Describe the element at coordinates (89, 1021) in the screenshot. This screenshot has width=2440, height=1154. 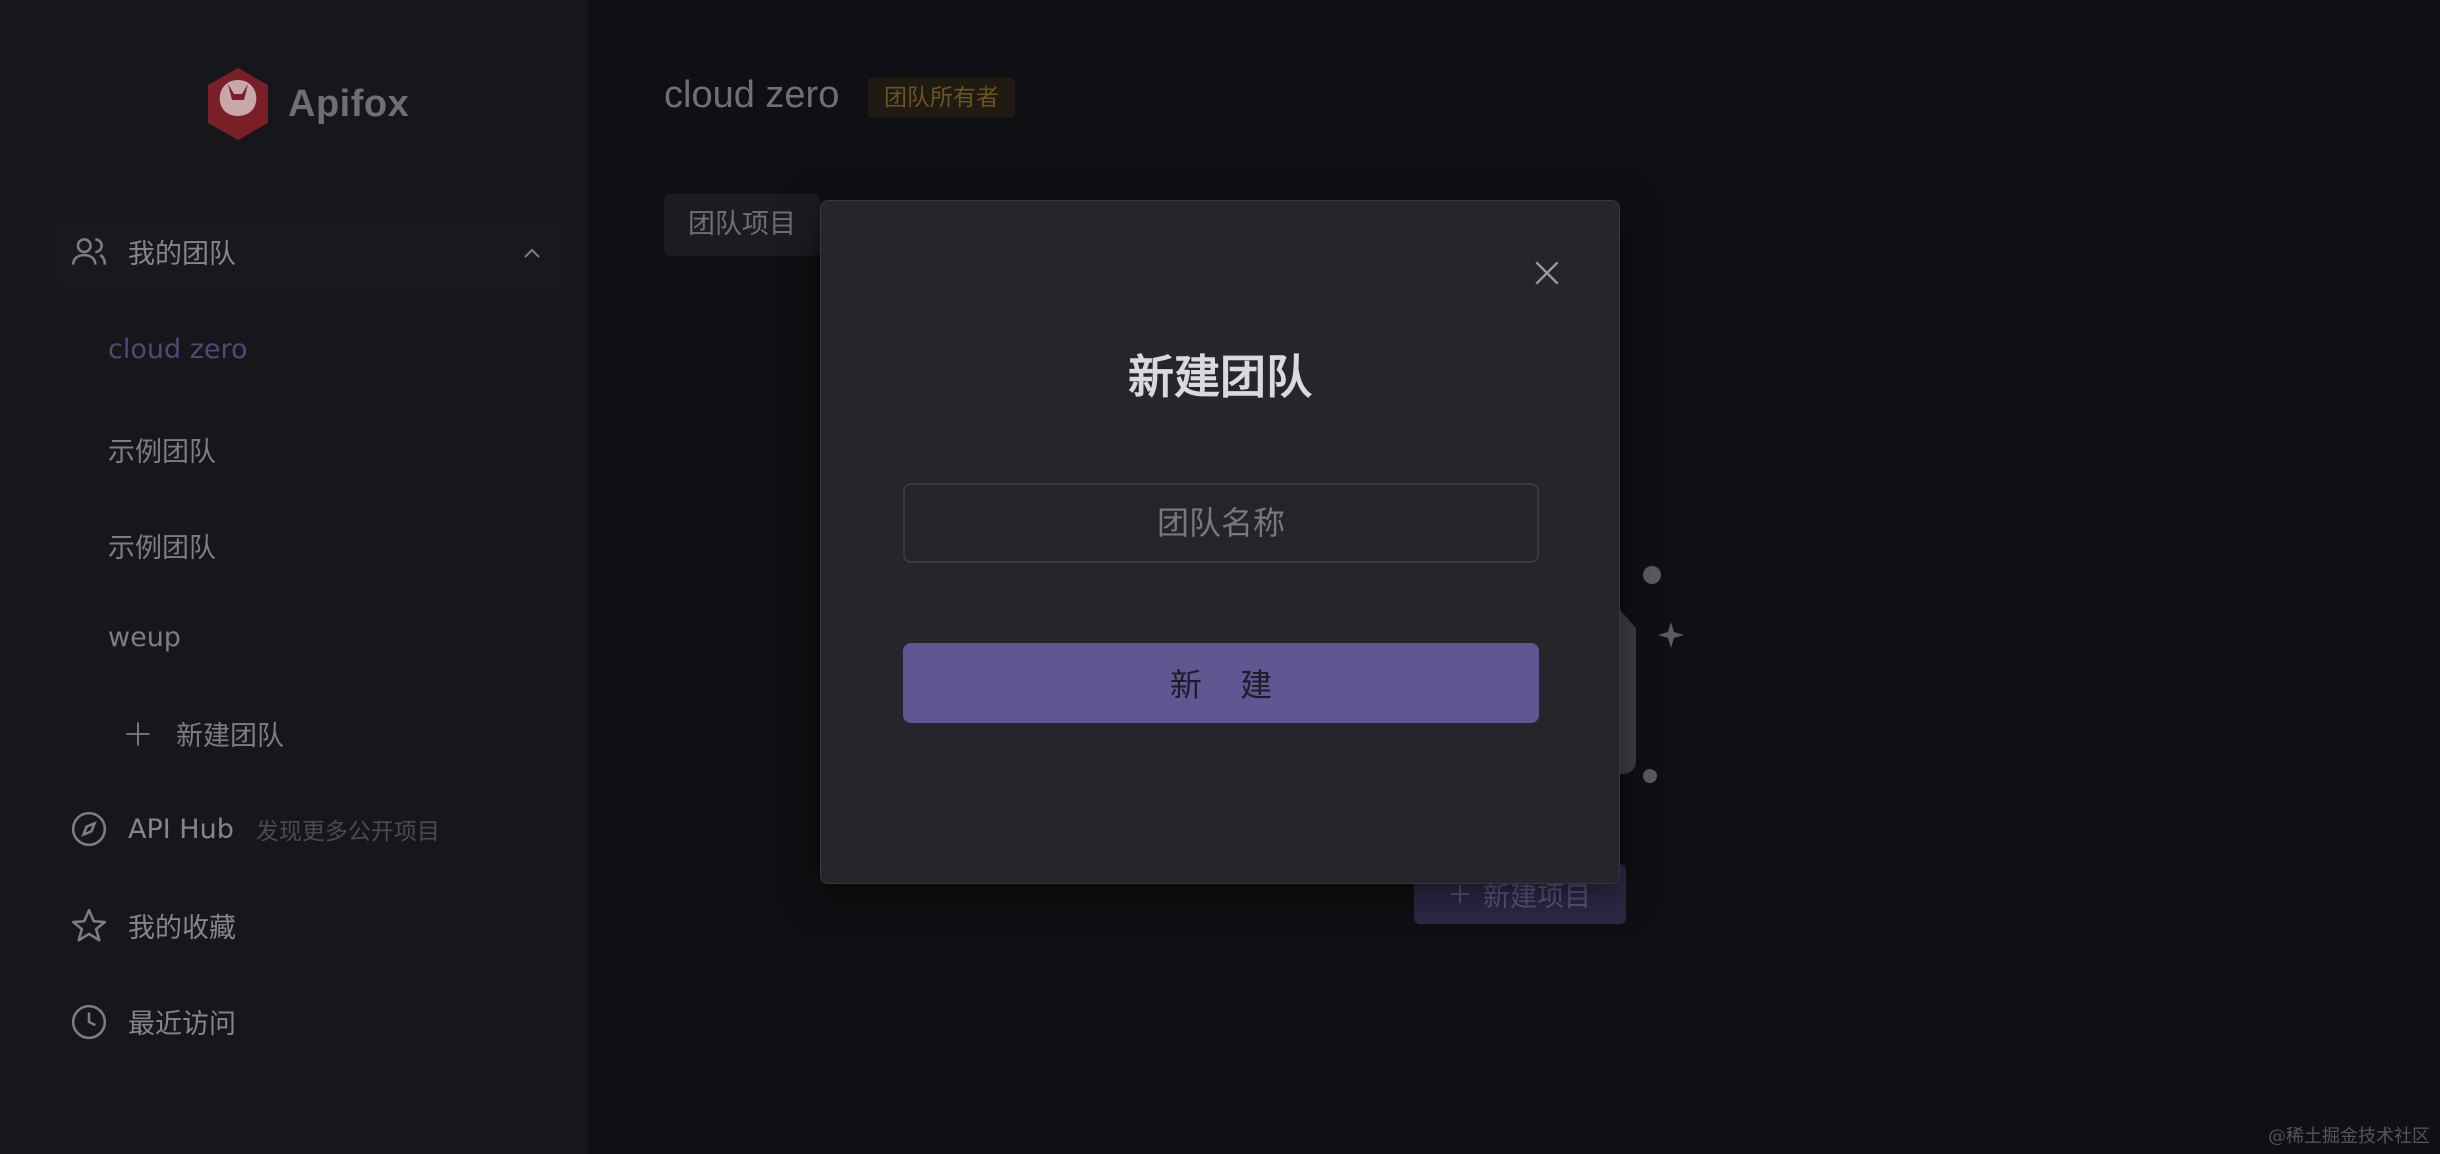
I see `clock-icon` at that location.